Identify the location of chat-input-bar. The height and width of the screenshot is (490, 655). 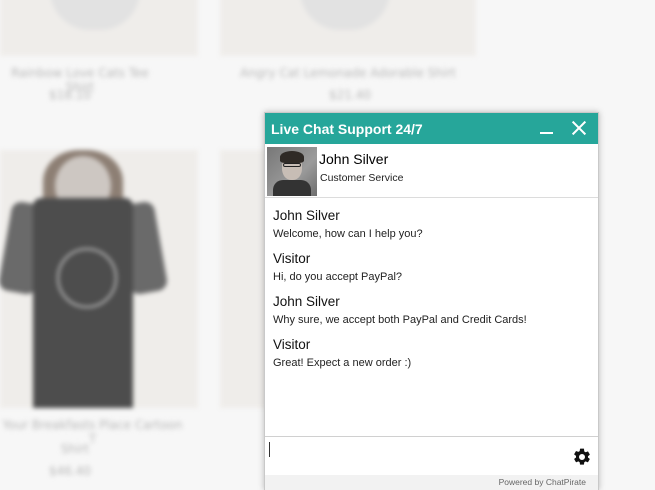
(431, 455).